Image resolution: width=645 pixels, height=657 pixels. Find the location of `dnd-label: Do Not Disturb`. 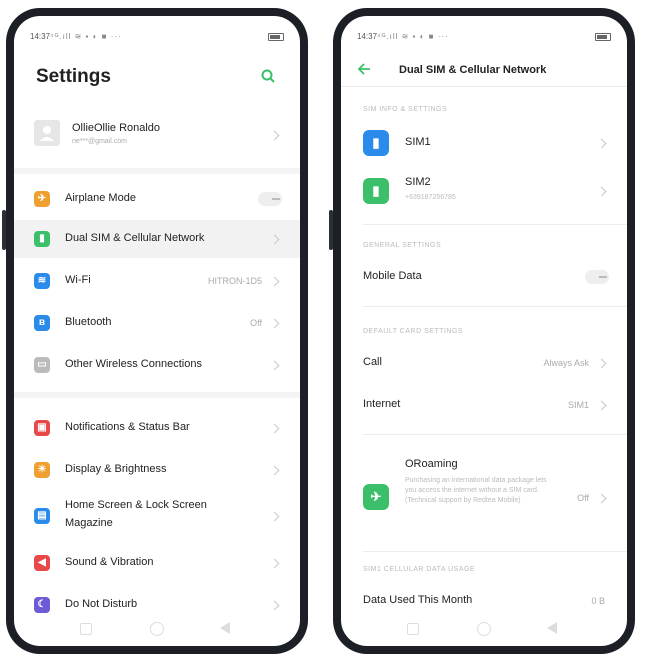

dnd-label: Do Not Disturb is located at coordinates (101, 604).